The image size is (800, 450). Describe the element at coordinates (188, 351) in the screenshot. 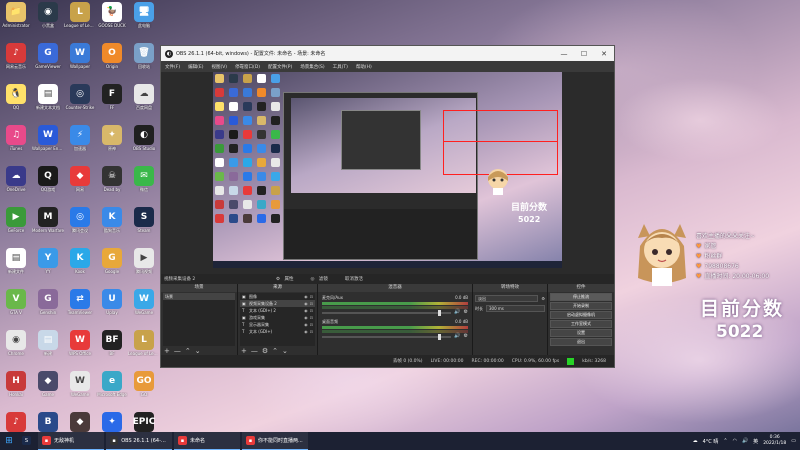

I see `move-up-icon: ⌃` at that location.